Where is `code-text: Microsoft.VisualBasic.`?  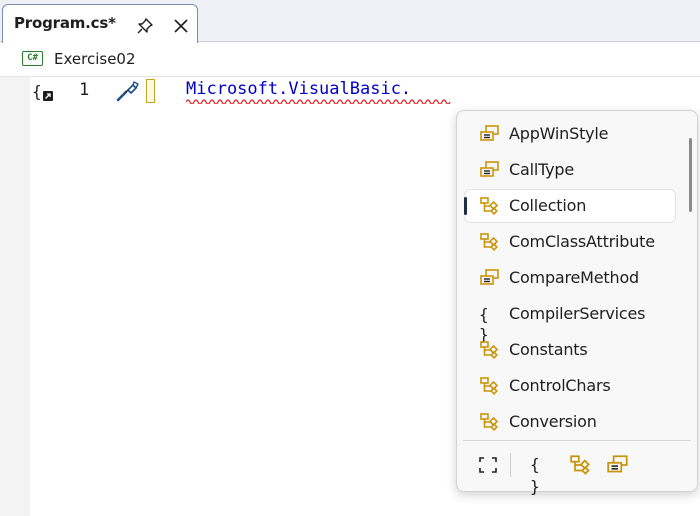
code-text: Microsoft.VisualBasic. is located at coordinates (298, 89).